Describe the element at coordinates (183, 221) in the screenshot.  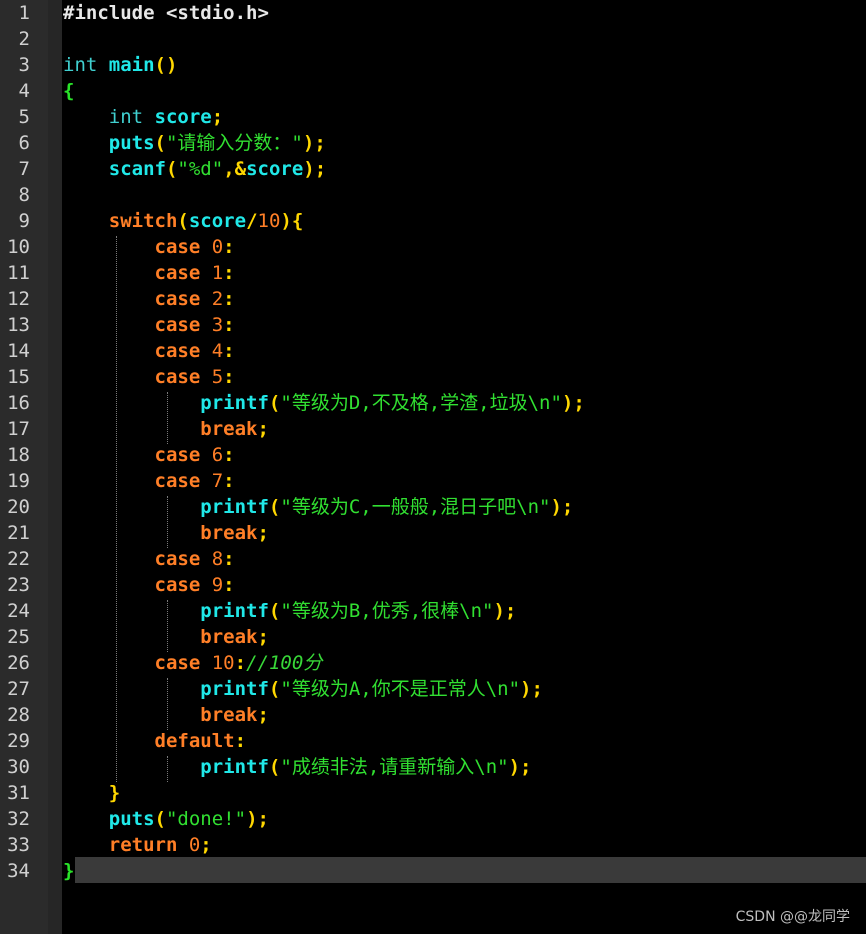
I see `code-line: switch(score/10){` at that location.